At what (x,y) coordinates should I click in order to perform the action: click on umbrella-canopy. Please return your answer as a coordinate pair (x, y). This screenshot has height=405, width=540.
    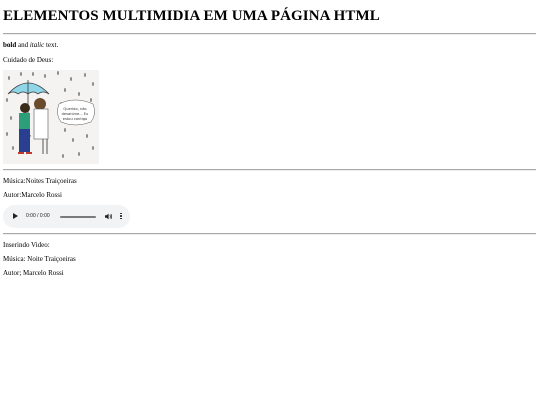
    Looking at the image, I should click on (28, 88).